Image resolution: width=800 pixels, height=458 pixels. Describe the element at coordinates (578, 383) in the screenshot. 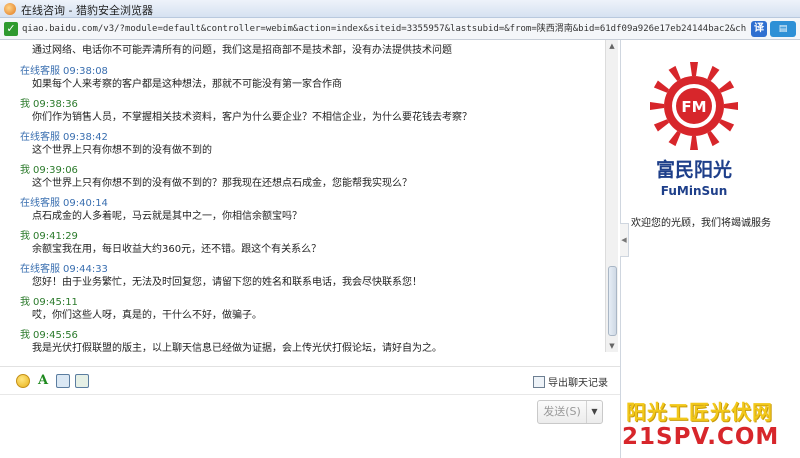

I see `export-chat-label: 导出聊天记录` at that location.